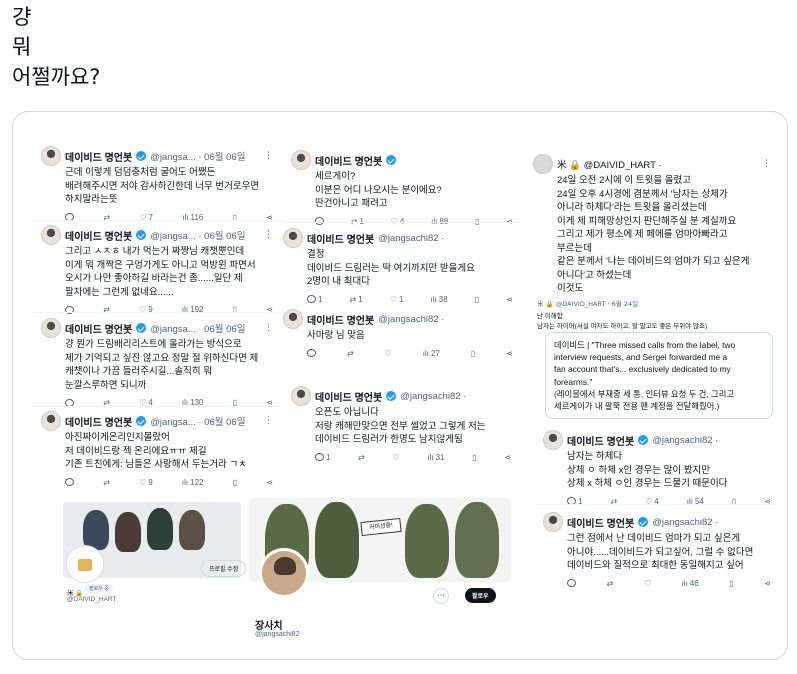  I want to click on views-button: ılı 122, so click(193, 482).